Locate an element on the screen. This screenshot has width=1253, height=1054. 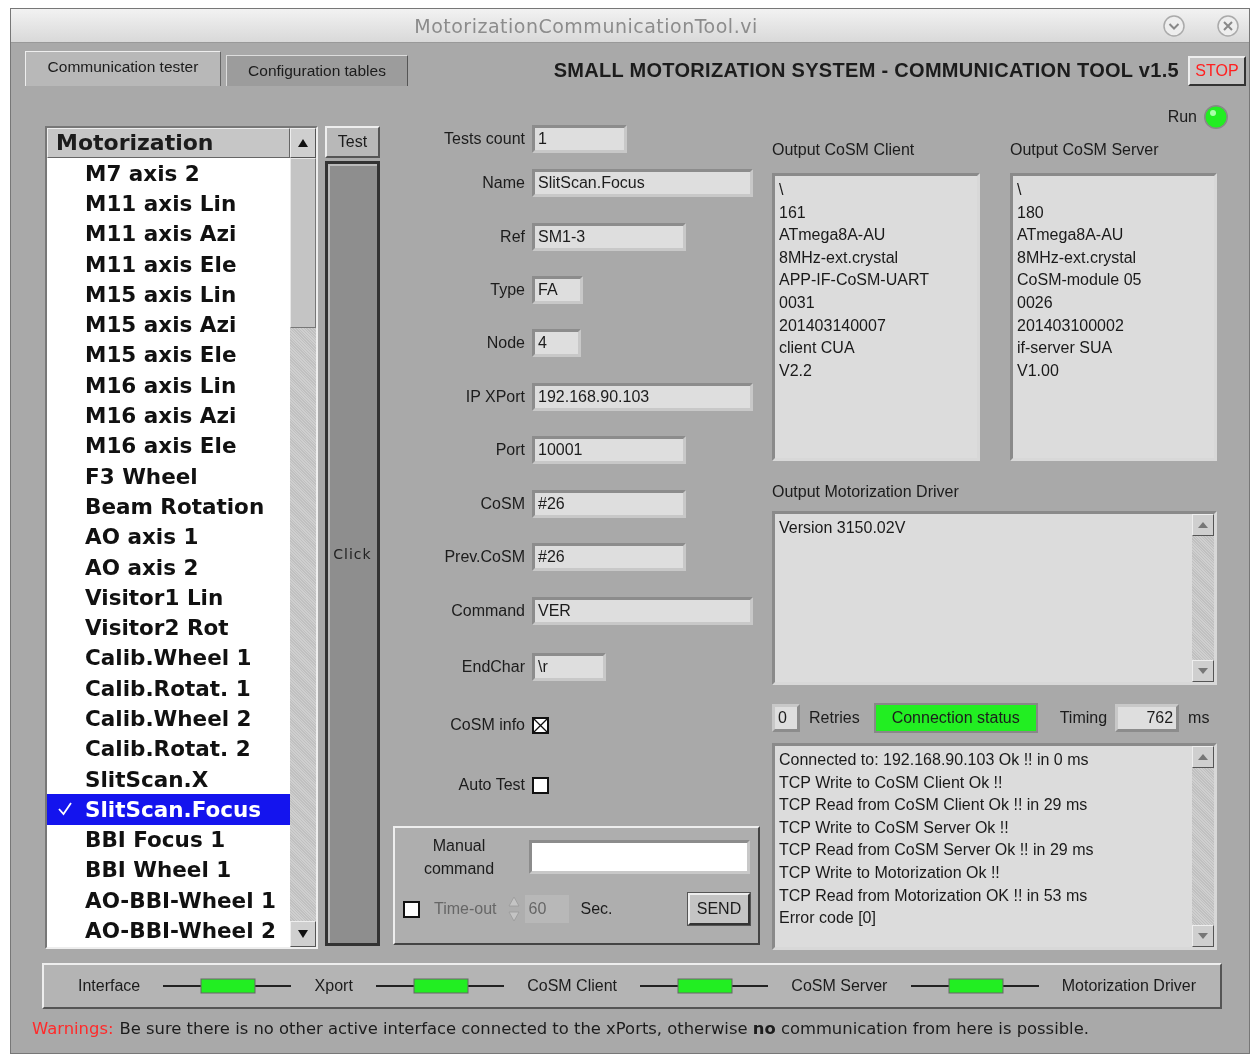
tab: Configuration tables is located at coordinates (317, 70).